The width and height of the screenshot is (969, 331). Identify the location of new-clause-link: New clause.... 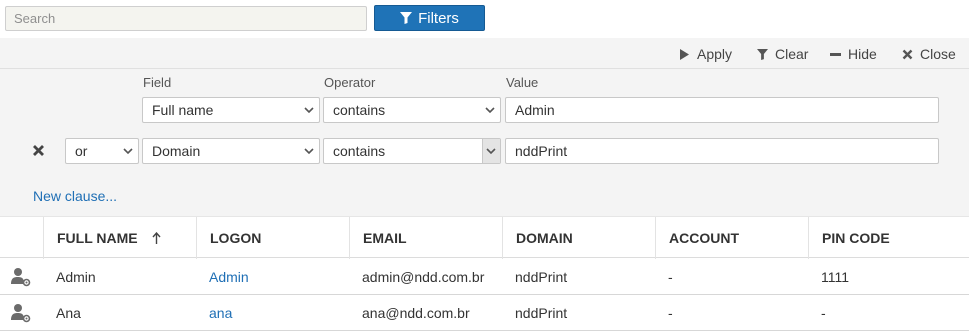
(75, 196).